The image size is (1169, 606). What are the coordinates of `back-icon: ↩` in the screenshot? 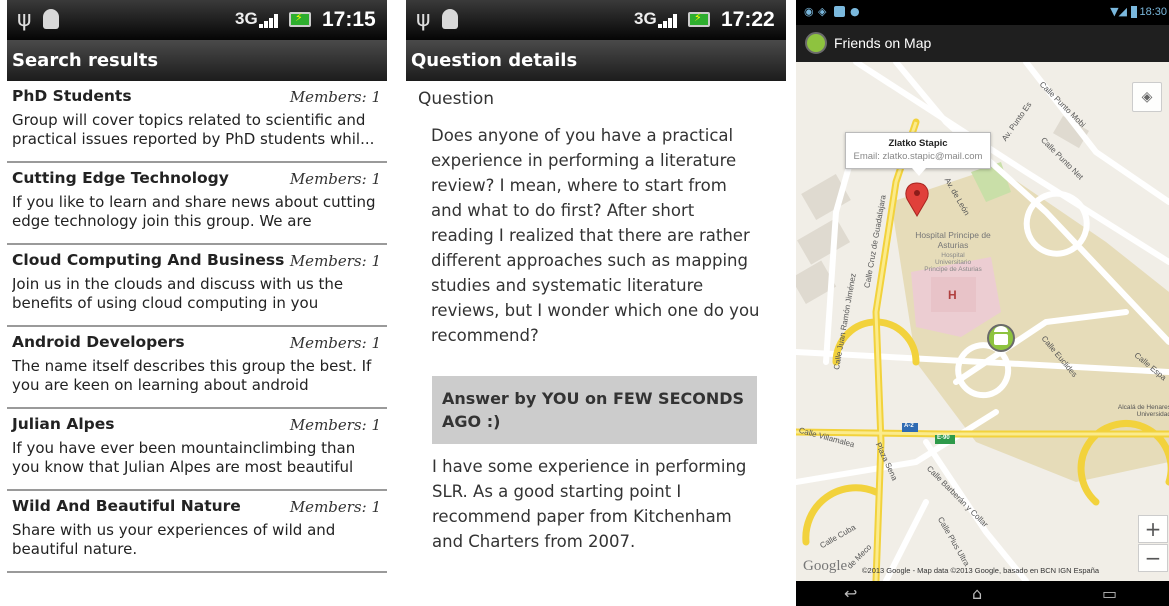 It's located at (850, 593).